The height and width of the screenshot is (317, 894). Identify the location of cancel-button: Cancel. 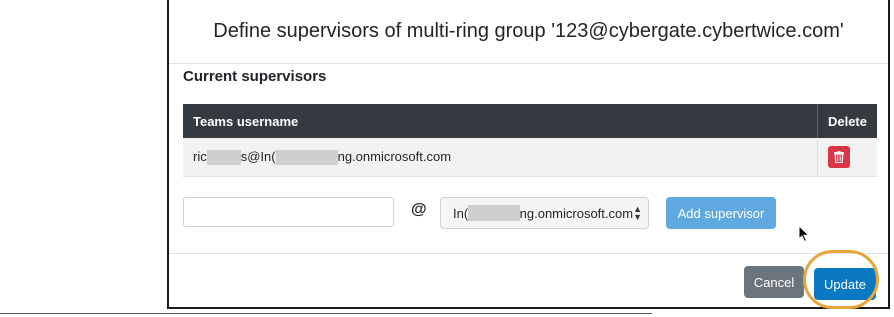
(774, 282).